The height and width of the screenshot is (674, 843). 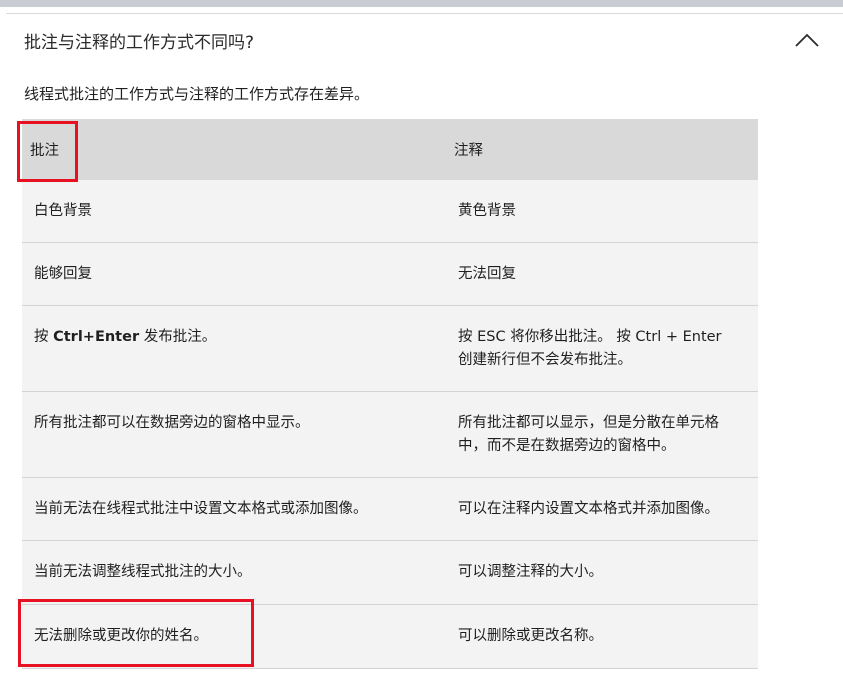 I want to click on cell-comments: 当前无法调整线程式批注的大小。, so click(x=234, y=572).